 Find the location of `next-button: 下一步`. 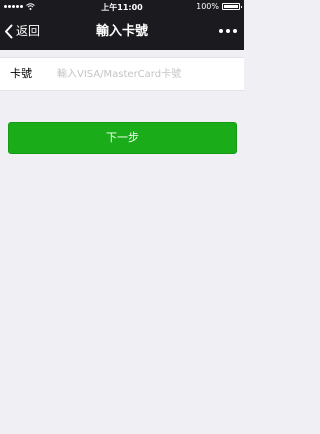

next-button: 下一步 is located at coordinates (122, 138).